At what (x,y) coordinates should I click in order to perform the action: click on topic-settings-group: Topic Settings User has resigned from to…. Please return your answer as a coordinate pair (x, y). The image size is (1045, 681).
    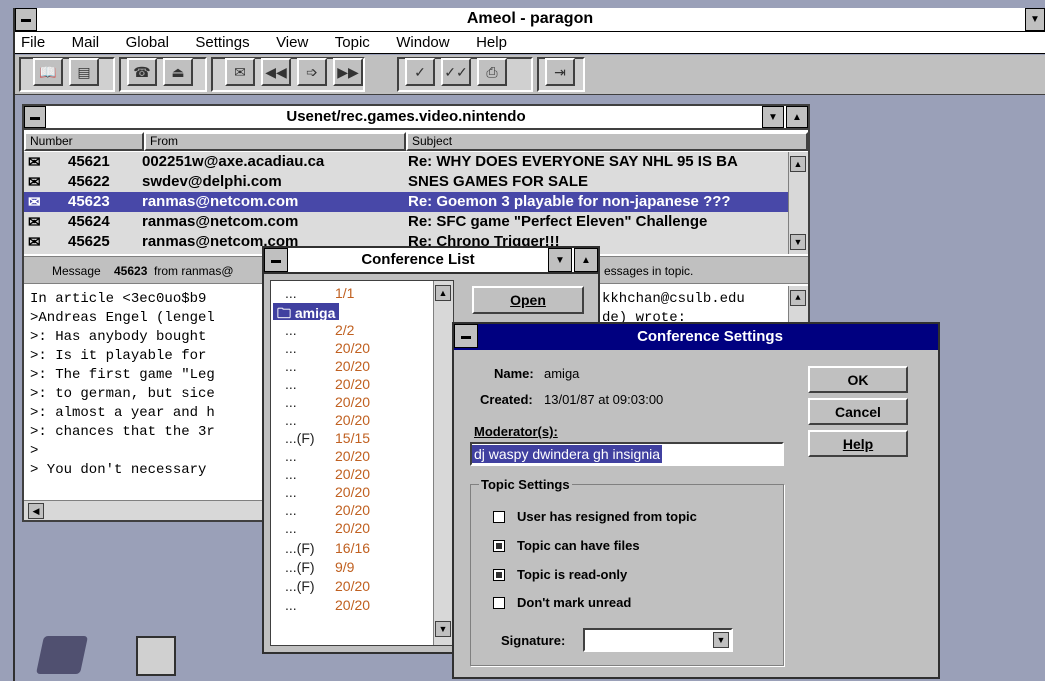
    Looking at the image, I should click on (627, 571).